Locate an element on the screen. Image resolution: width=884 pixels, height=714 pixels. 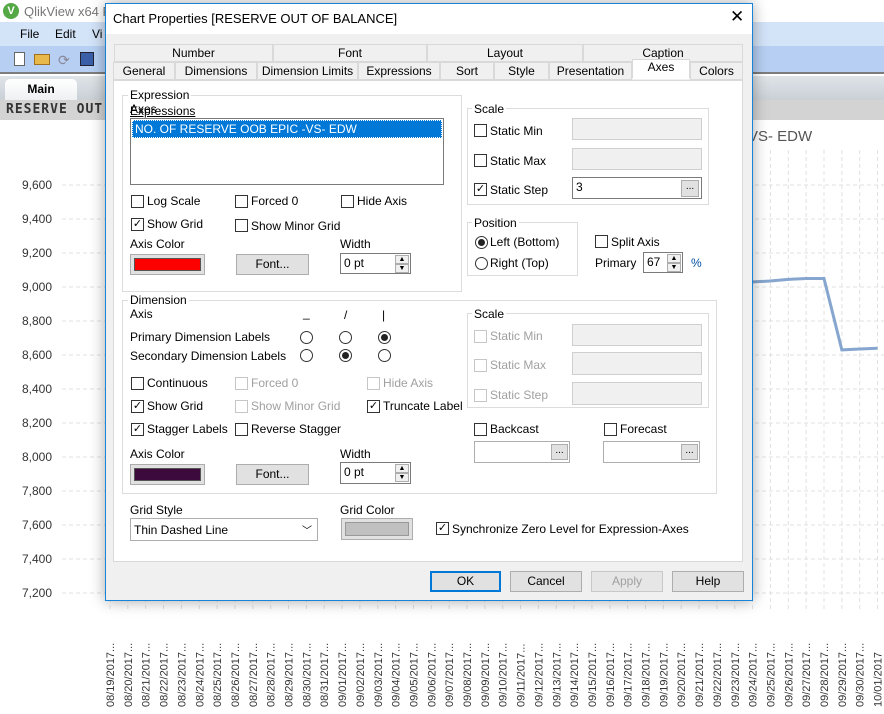
tab-dimensions: Dimensions is located at coordinates (216, 71).